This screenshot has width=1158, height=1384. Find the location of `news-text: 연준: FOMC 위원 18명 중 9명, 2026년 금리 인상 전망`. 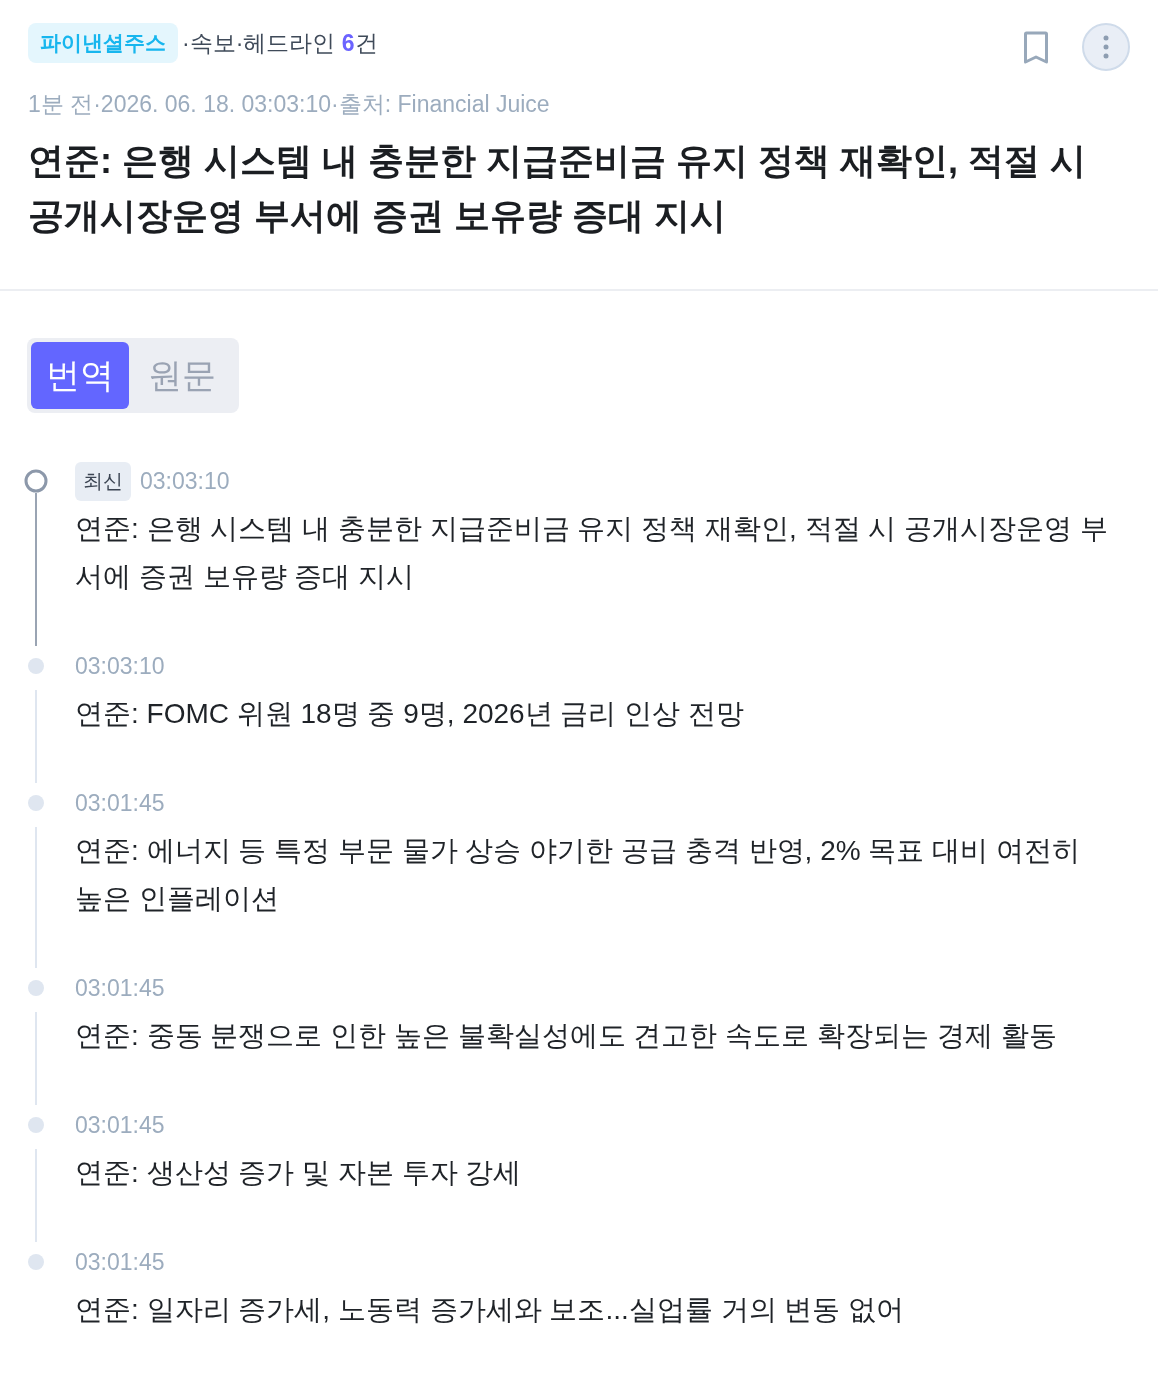

news-text: 연준: FOMC 위원 18명 중 9명, 2026년 금리 인상 전망 is located at coordinates (410, 714).